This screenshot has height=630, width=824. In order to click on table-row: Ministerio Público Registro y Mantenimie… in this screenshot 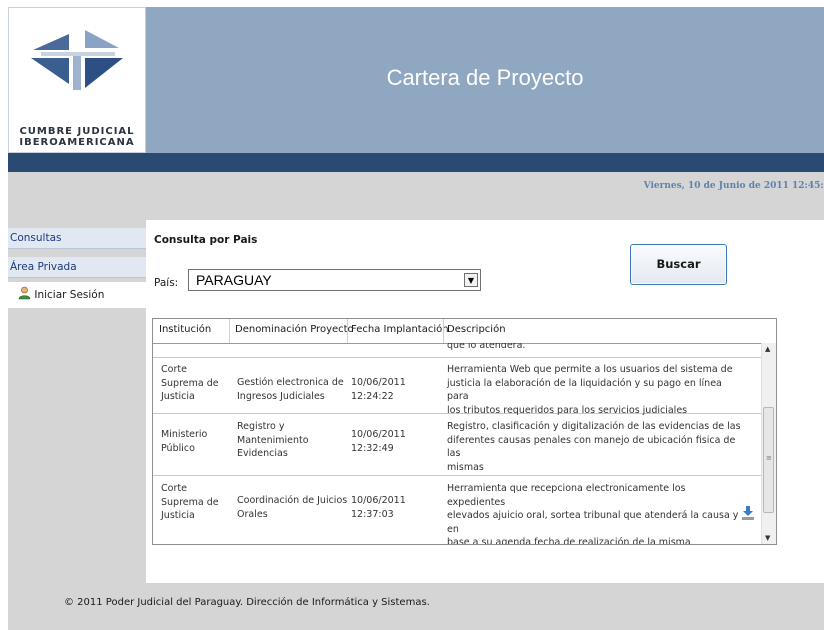, I will do `click(458, 445)`.